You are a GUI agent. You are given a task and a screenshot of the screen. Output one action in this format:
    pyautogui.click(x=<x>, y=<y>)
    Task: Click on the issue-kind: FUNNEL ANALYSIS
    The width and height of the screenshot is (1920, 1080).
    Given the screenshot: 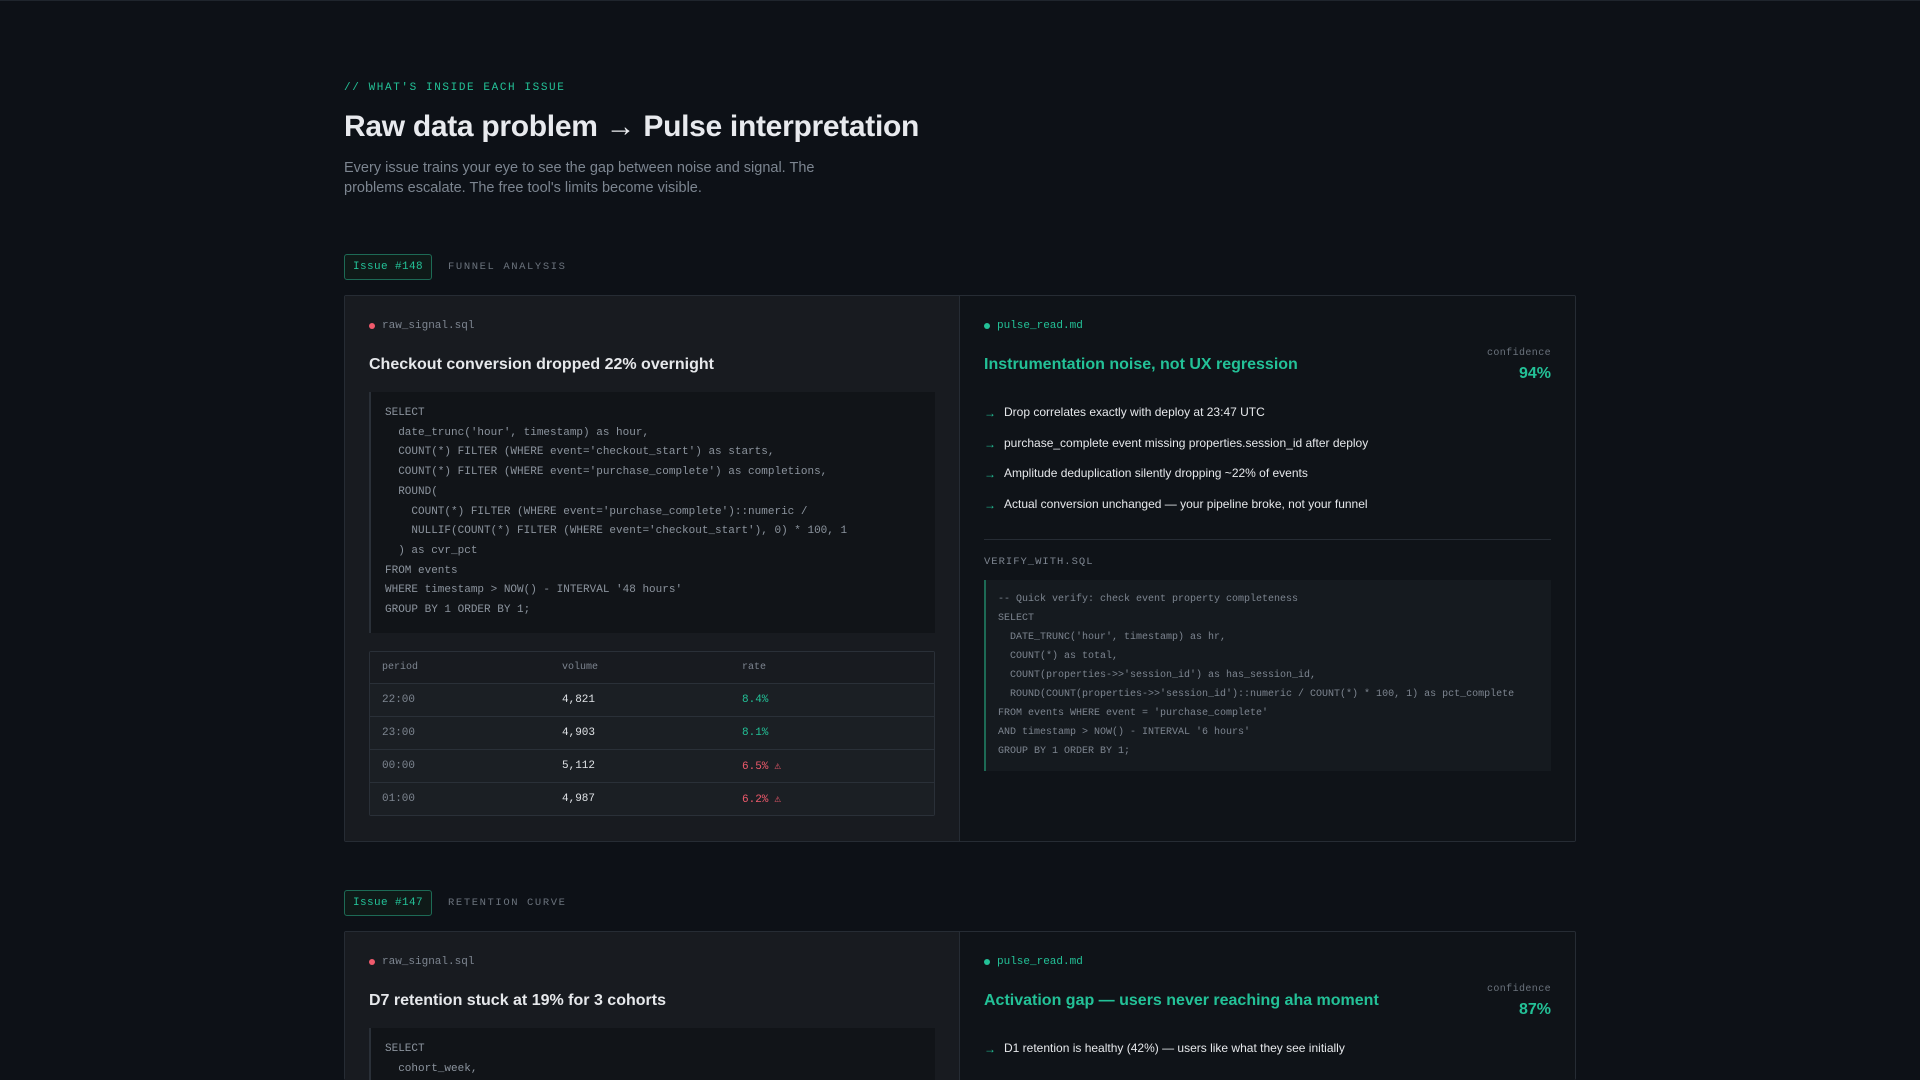 What is the action you would take?
    pyautogui.click(x=507, y=267)
    